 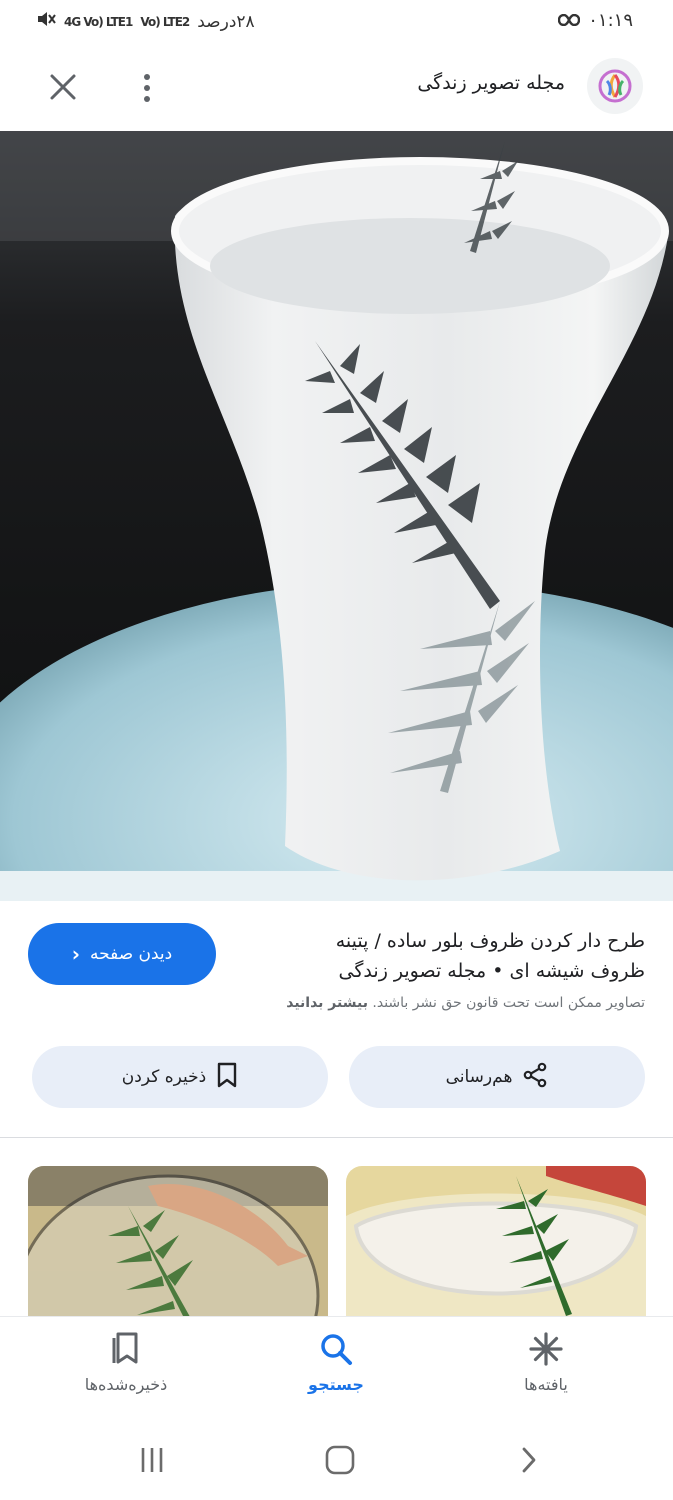 I want to click on close-icon, so click(x=63, y=87).